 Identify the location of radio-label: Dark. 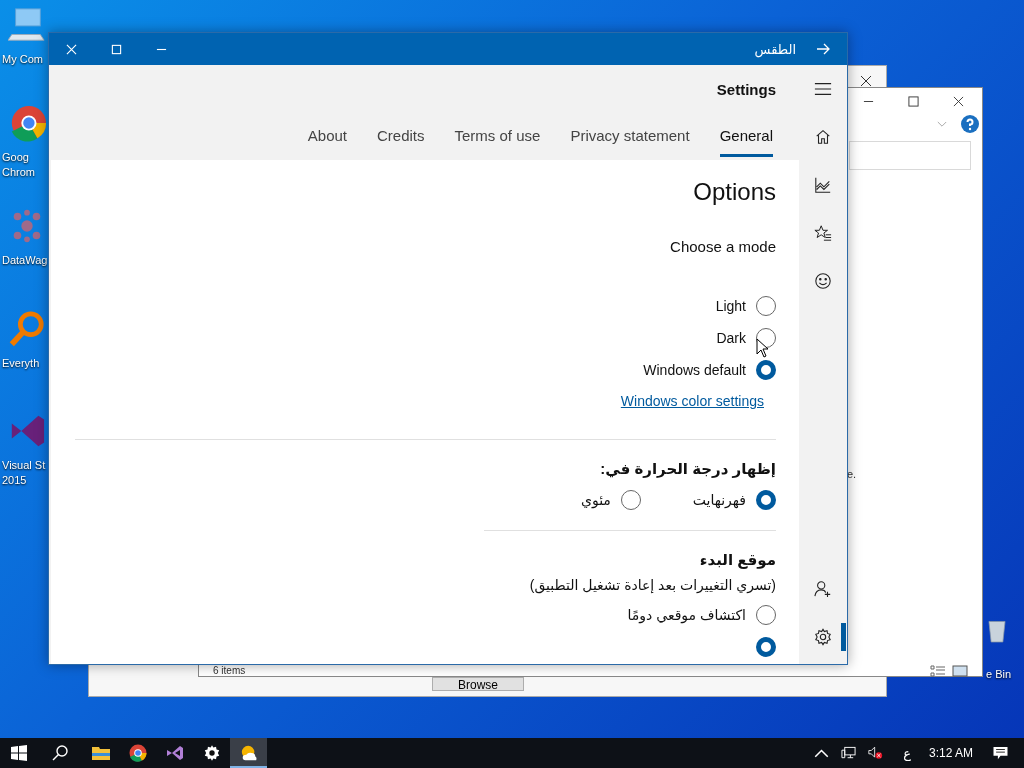
(731, 338).